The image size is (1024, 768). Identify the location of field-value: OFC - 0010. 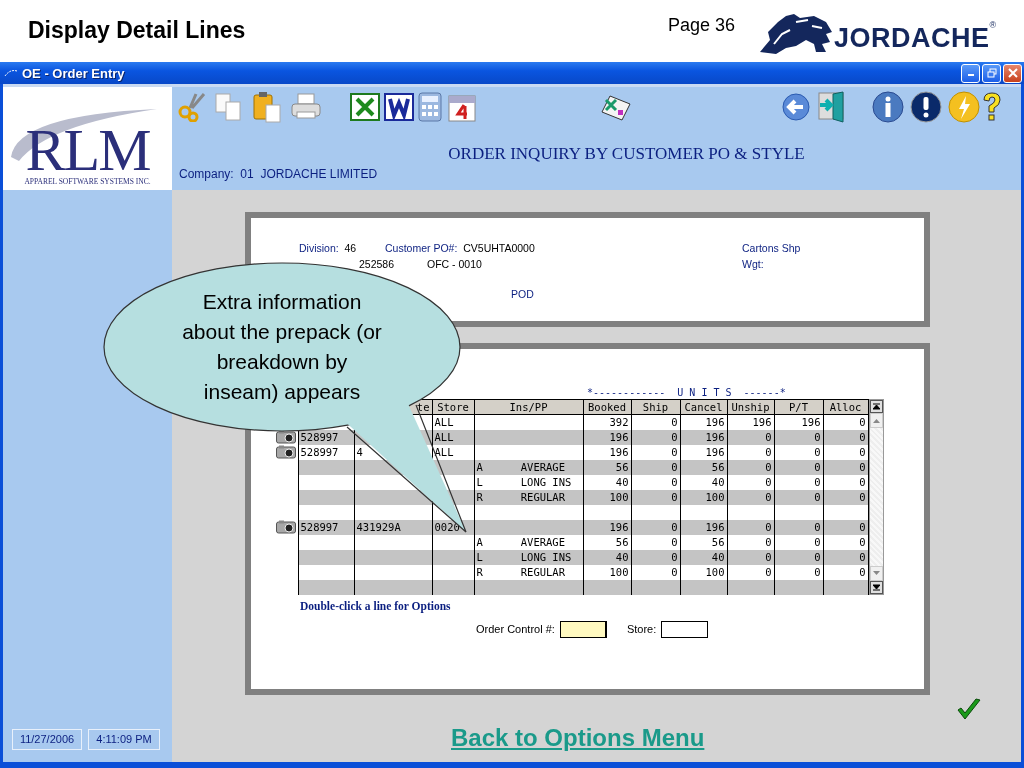
(454, 264).